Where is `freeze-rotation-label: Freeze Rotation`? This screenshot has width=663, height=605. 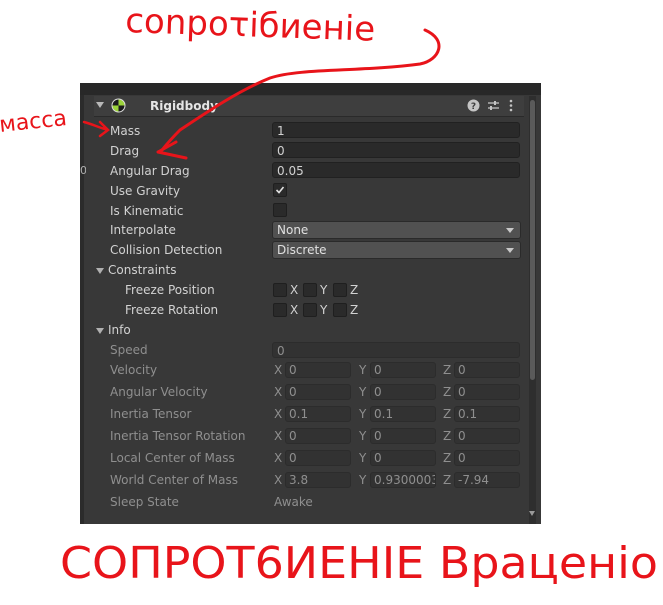 freeze-rotation-label: Freeze Rotation is located at coordinates (172, 310).